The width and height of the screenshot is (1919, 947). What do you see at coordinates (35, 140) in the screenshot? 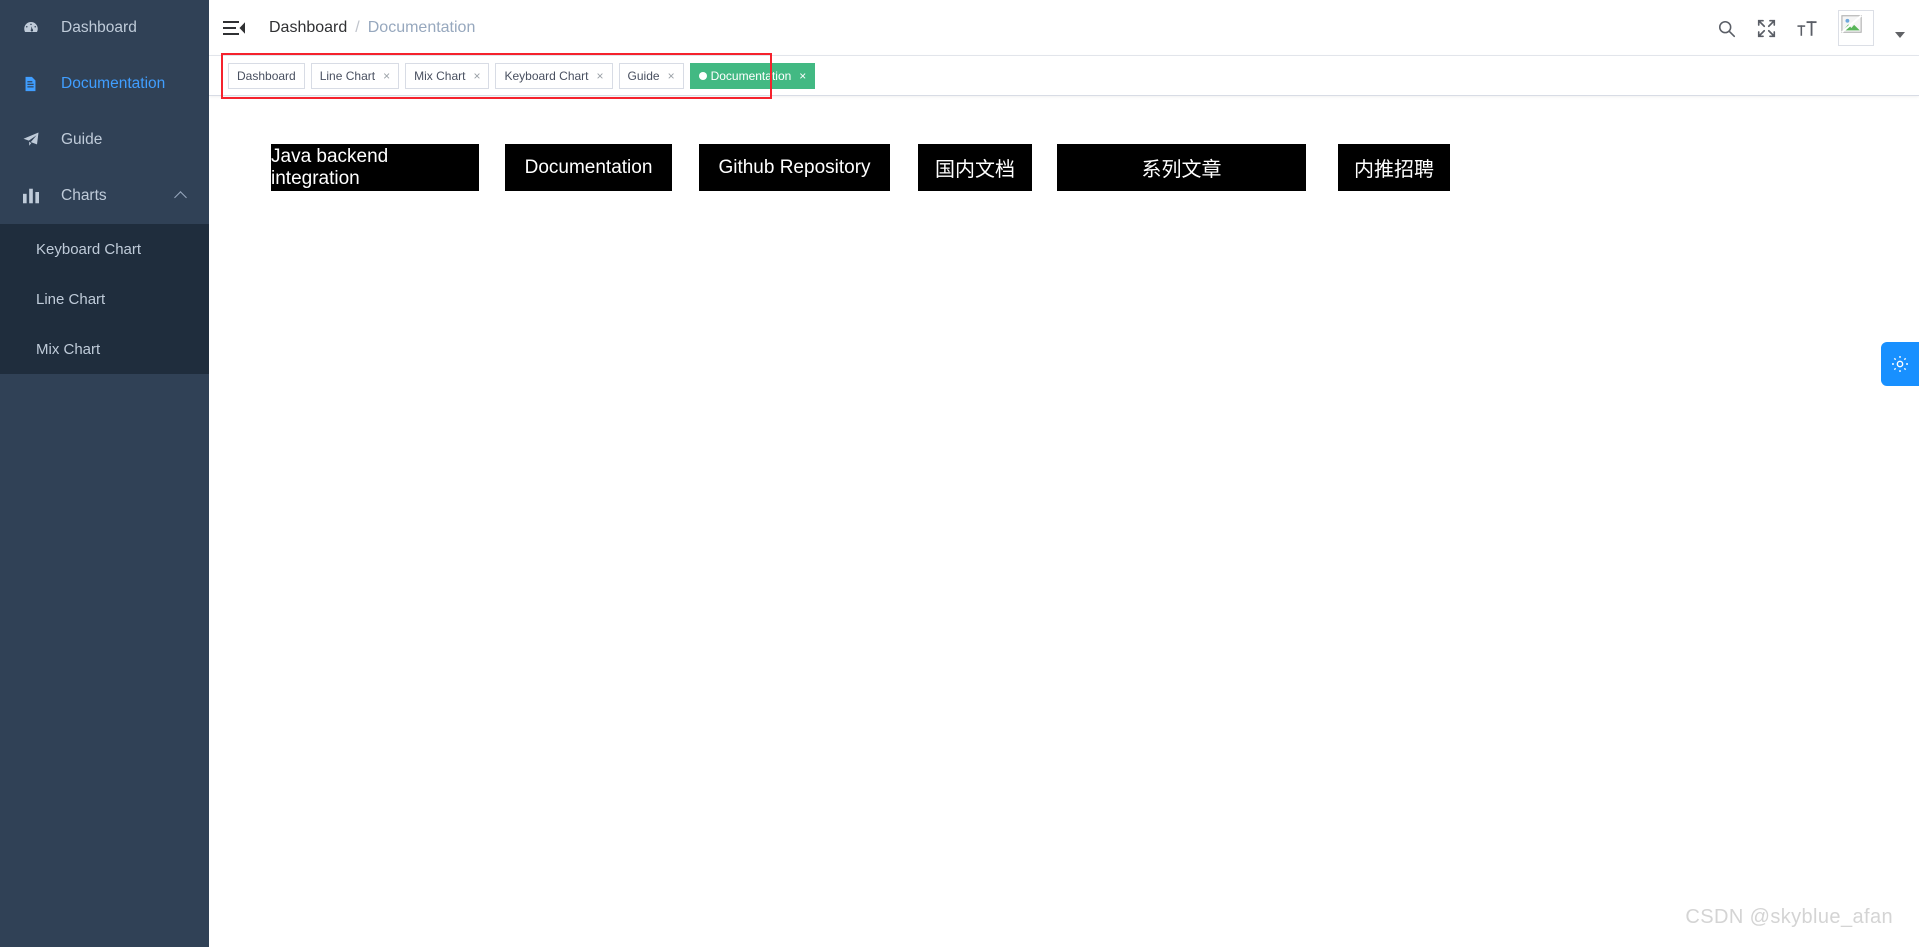
I see `paper-plane-icon` at bounding box center [35, 140].